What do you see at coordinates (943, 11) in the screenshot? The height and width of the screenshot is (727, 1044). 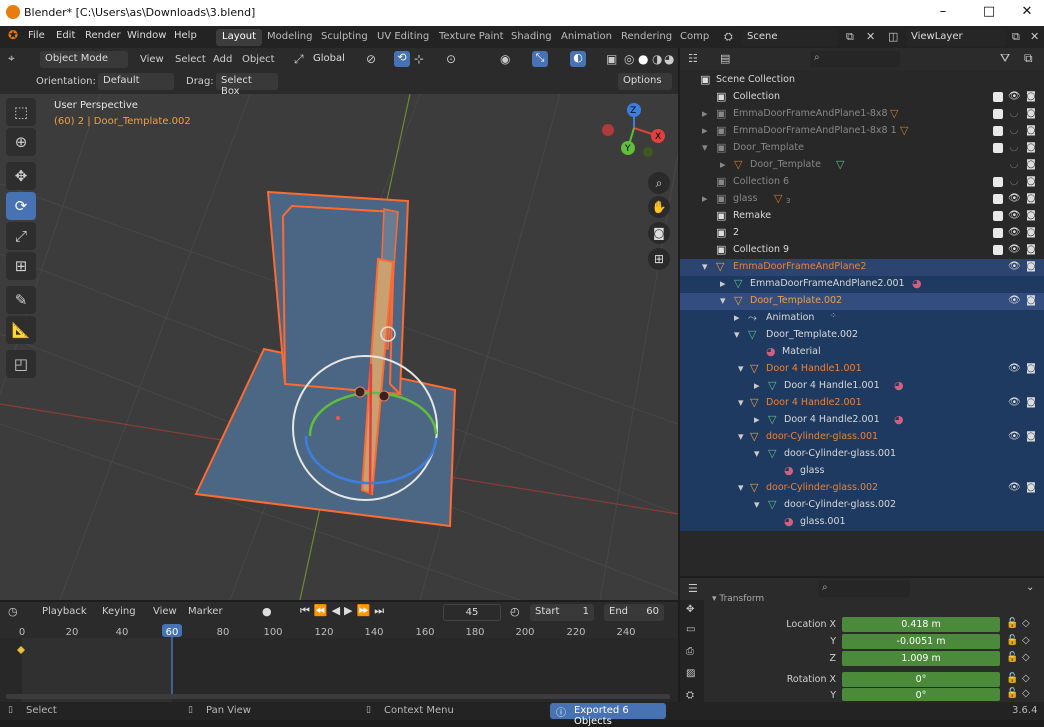 I see `minimize-button: –` at bounding box center [943, 11].